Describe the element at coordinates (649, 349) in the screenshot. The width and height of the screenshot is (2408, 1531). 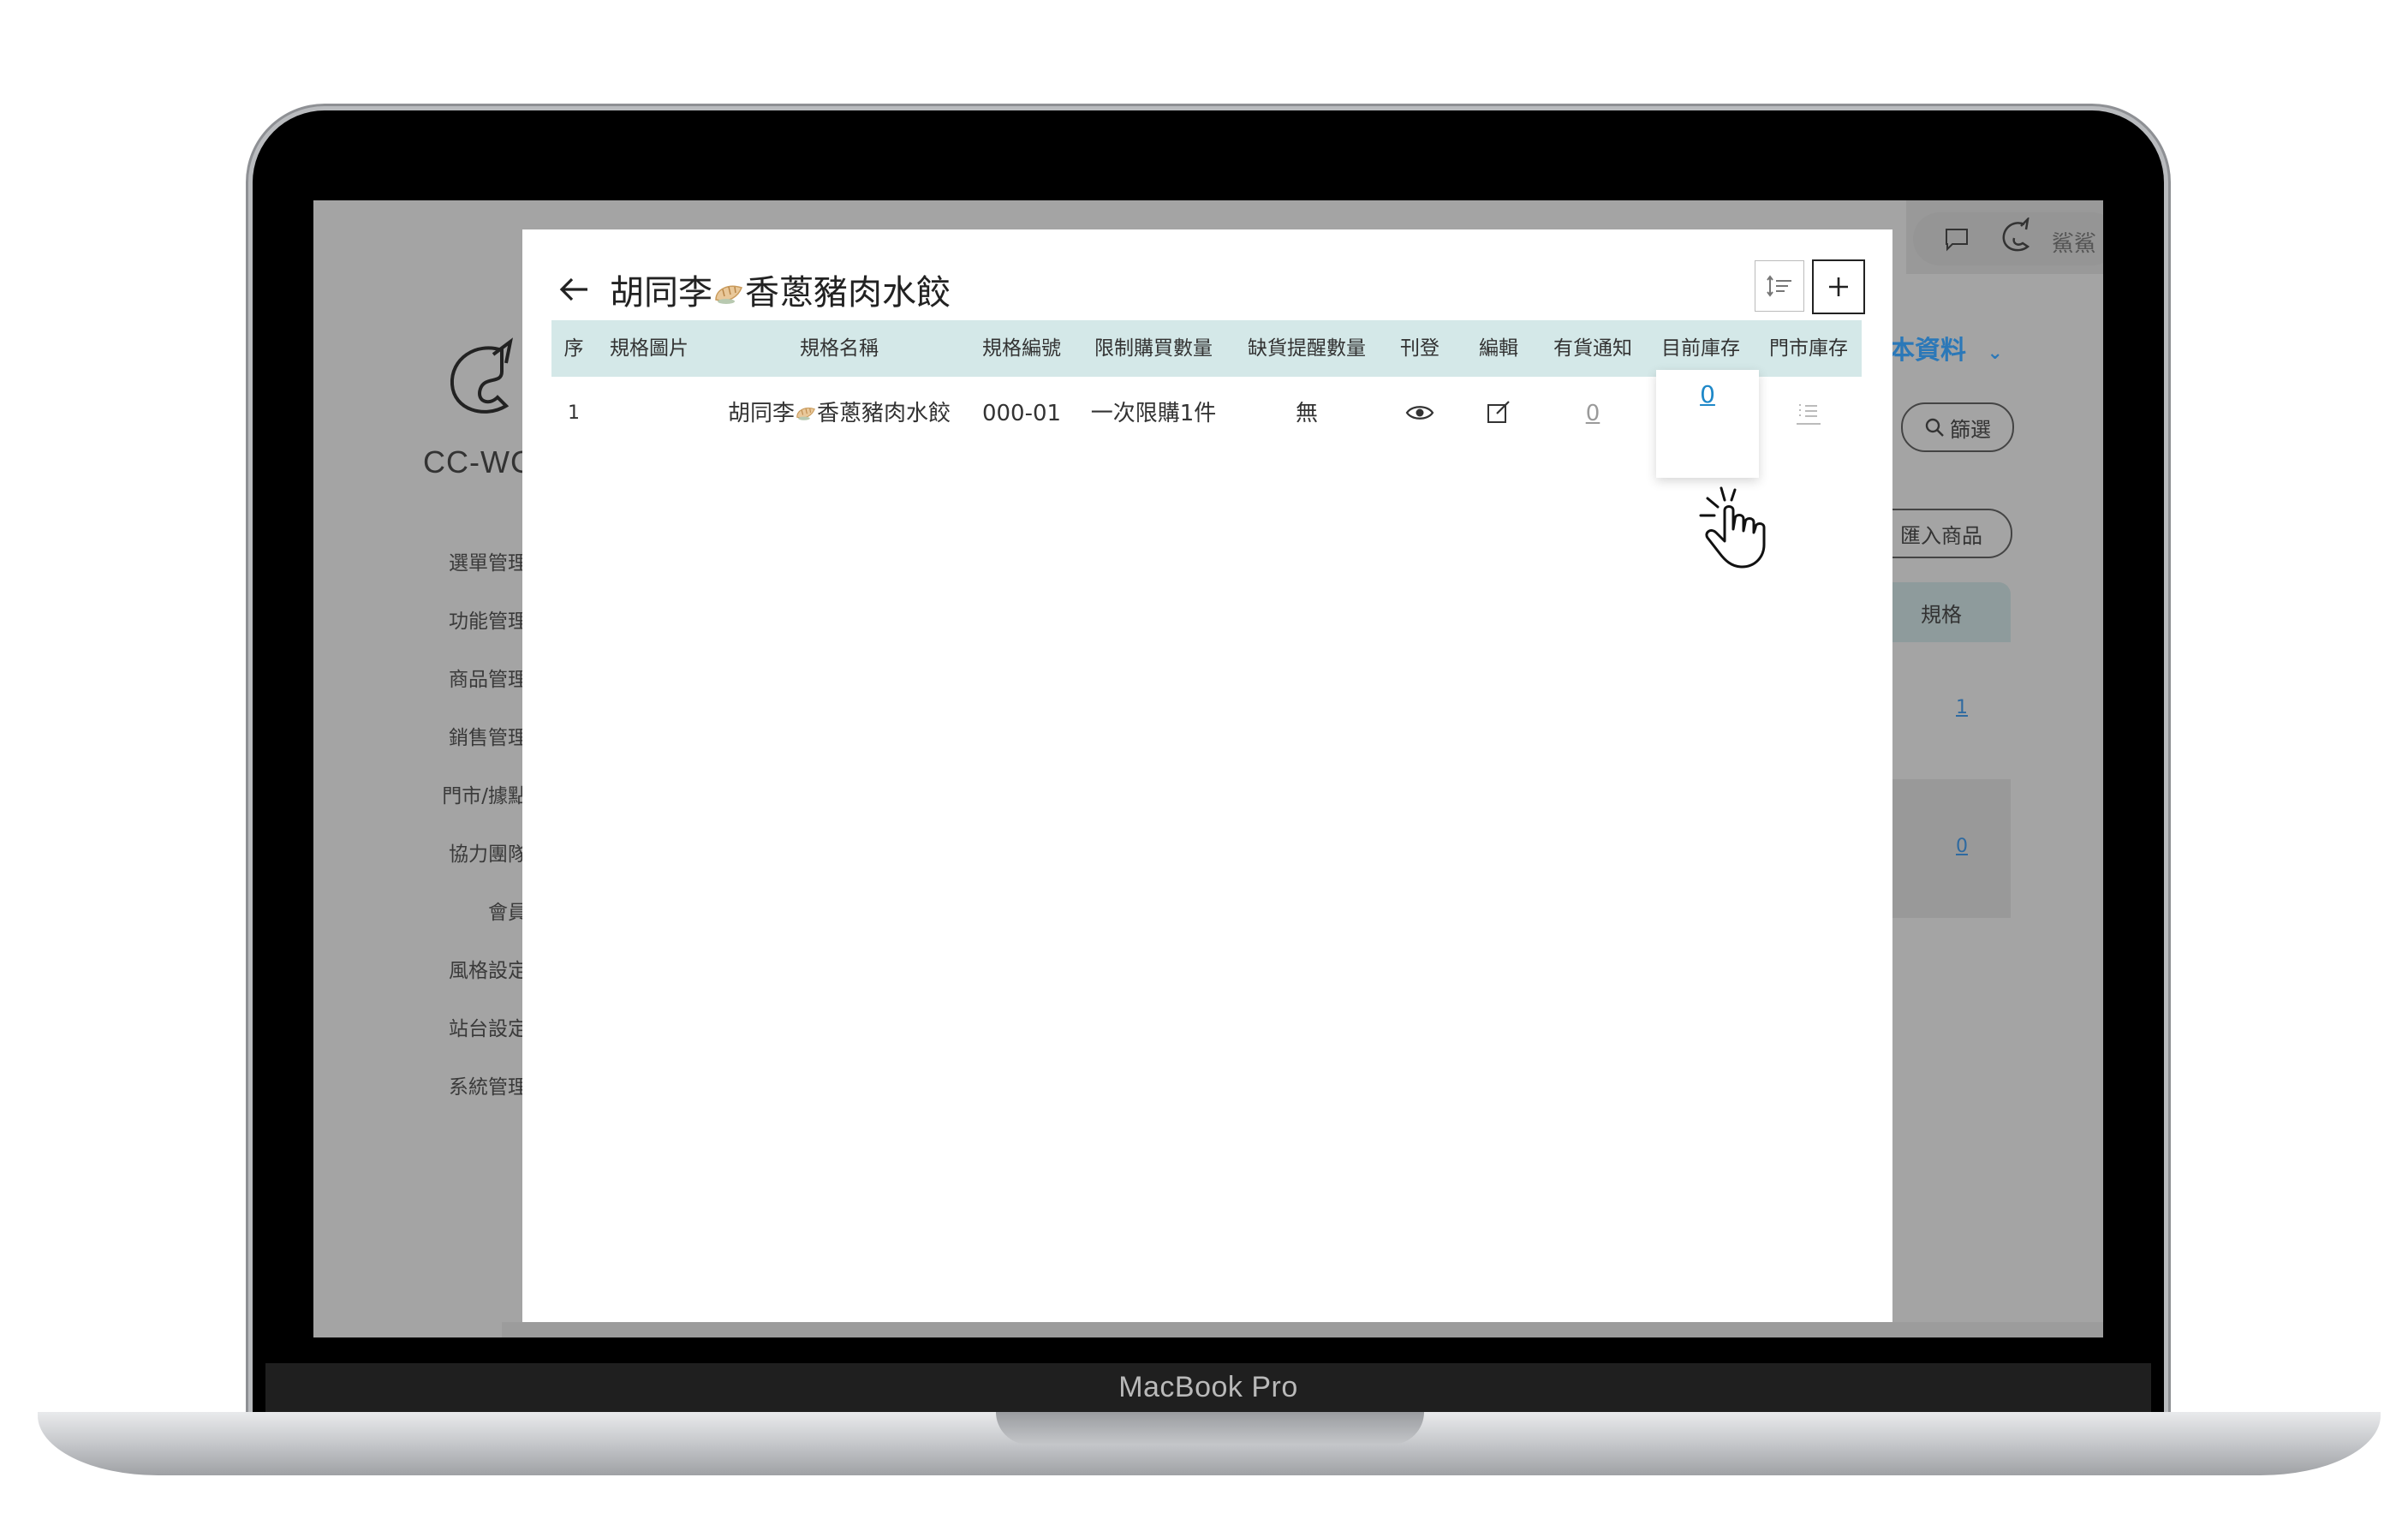
I see `col-image: 規格圖片` at that location.